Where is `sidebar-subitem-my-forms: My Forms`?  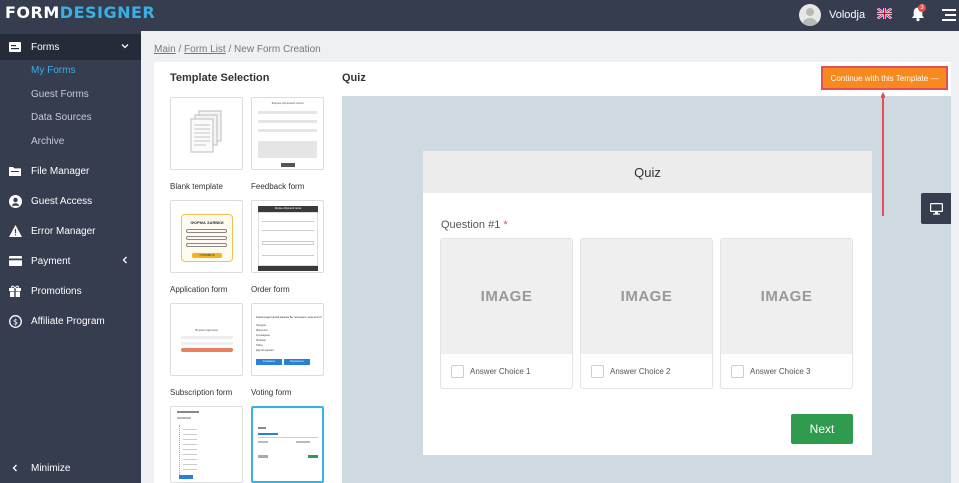 sidebar-subitem-my-forms: My Forms is located at coordinates (53, 70).